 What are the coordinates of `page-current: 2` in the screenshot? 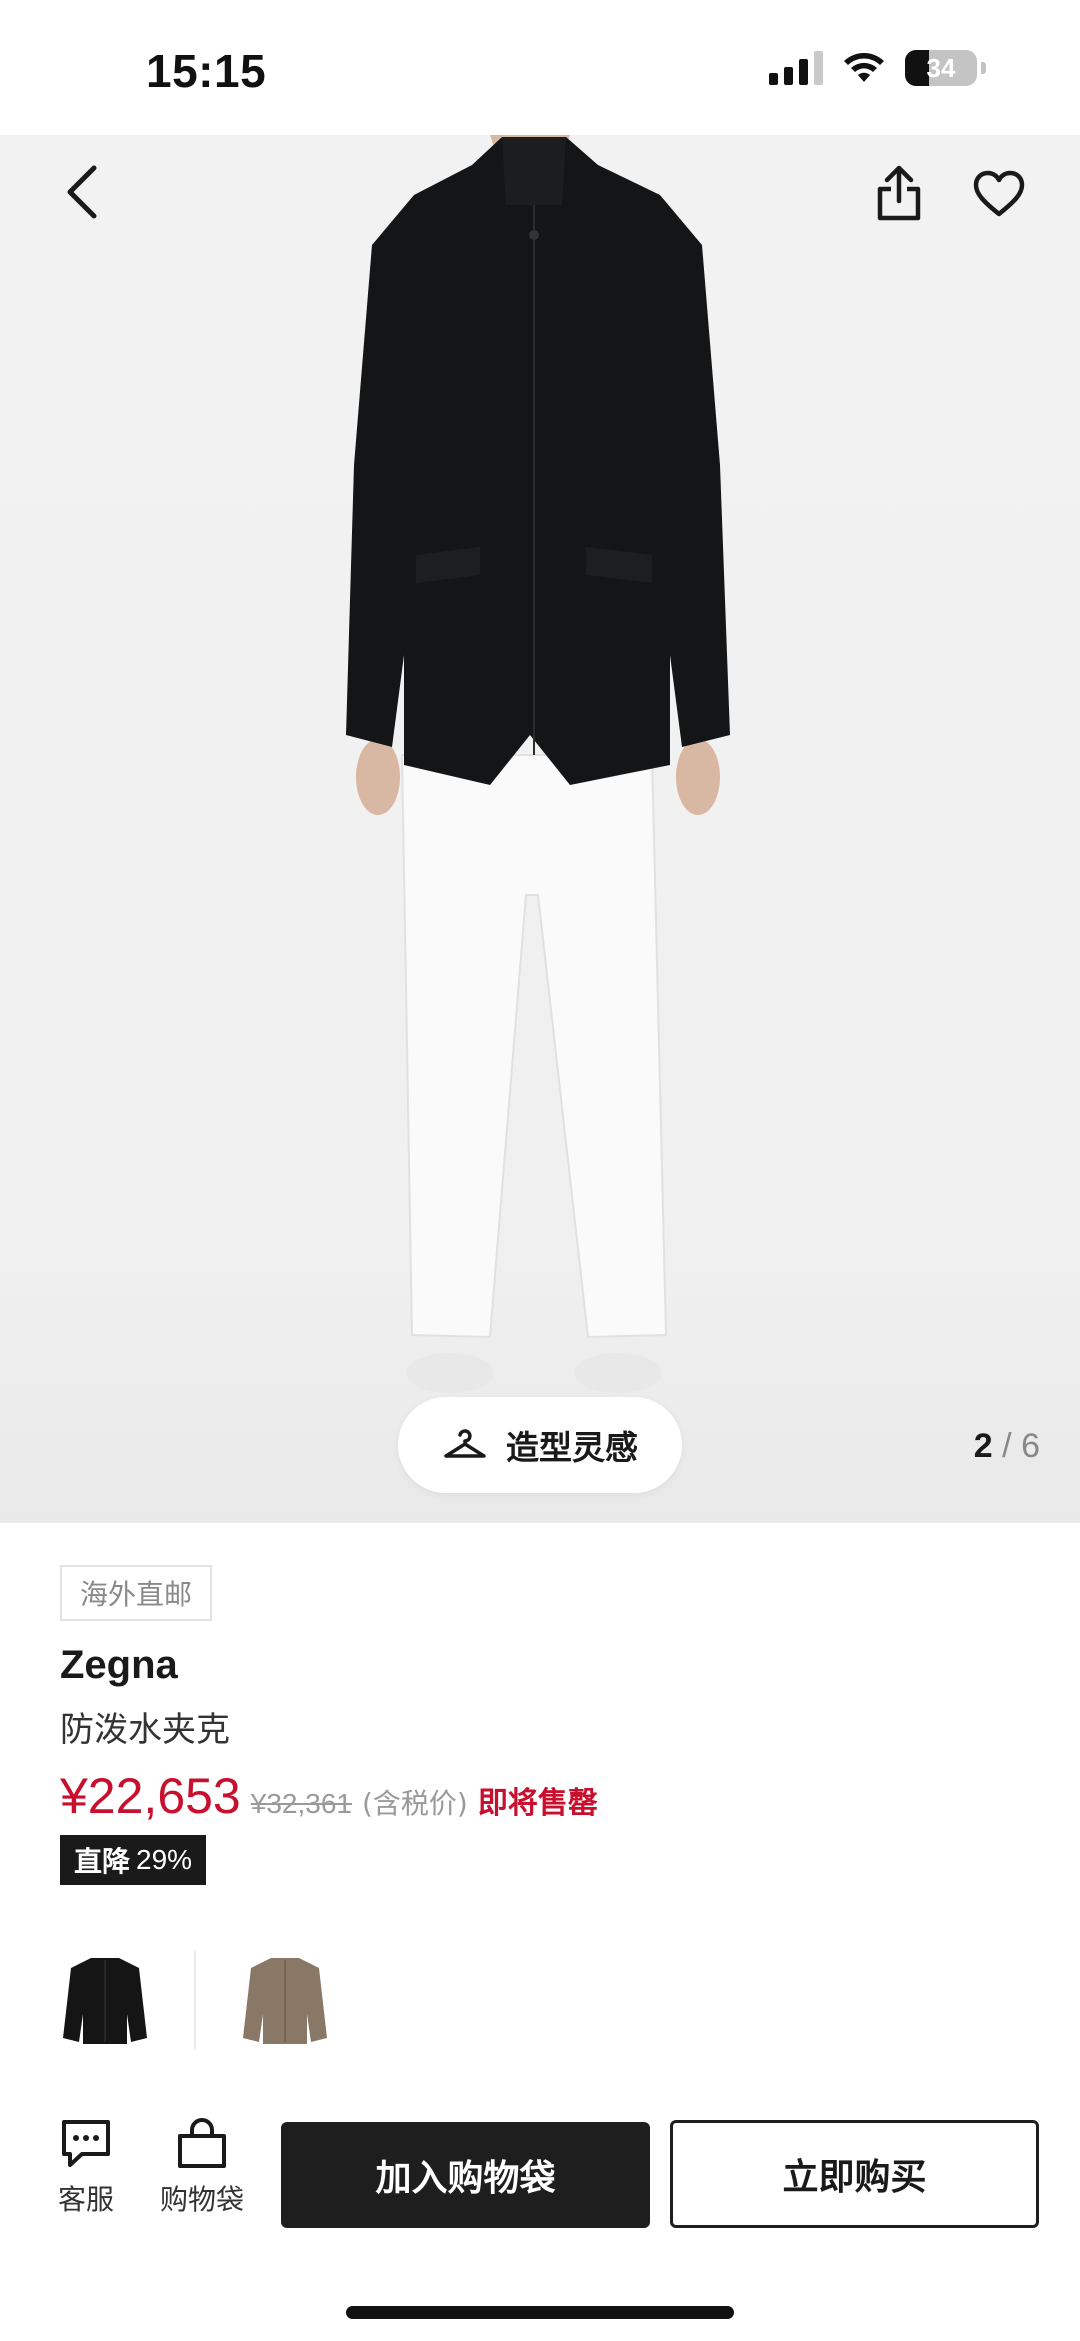 It's located at (983, 1446).